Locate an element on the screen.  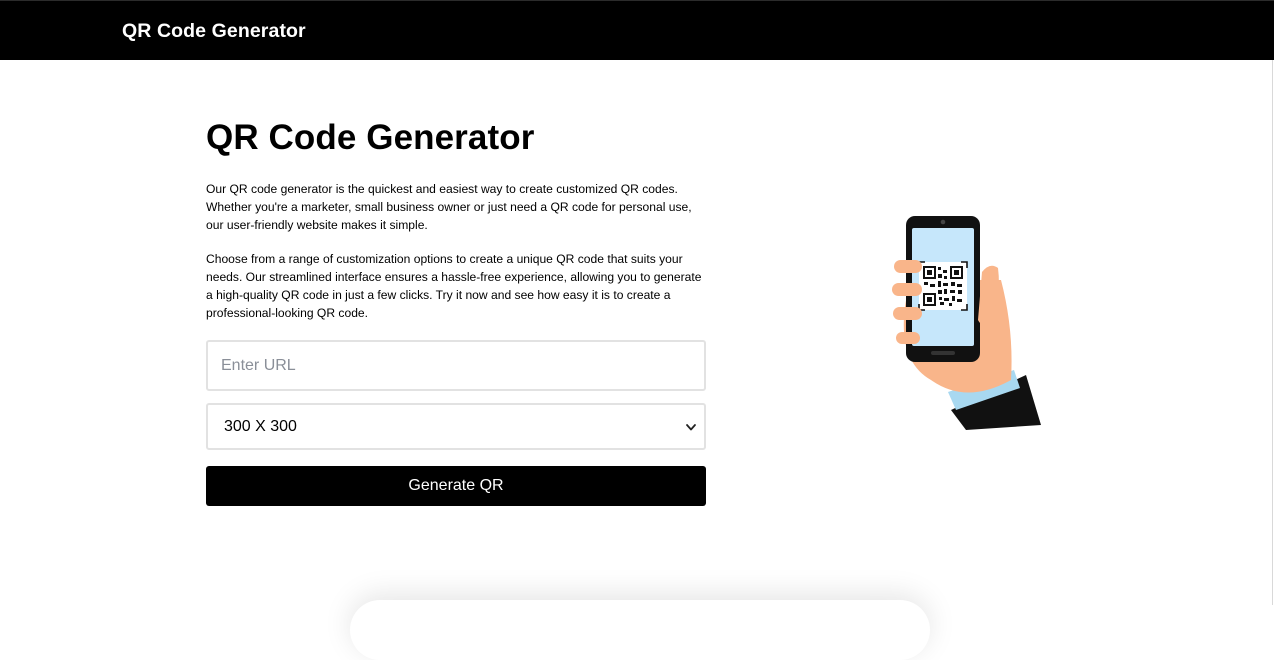
size-select: 300 X 300 is located at coordinates (456, 426).